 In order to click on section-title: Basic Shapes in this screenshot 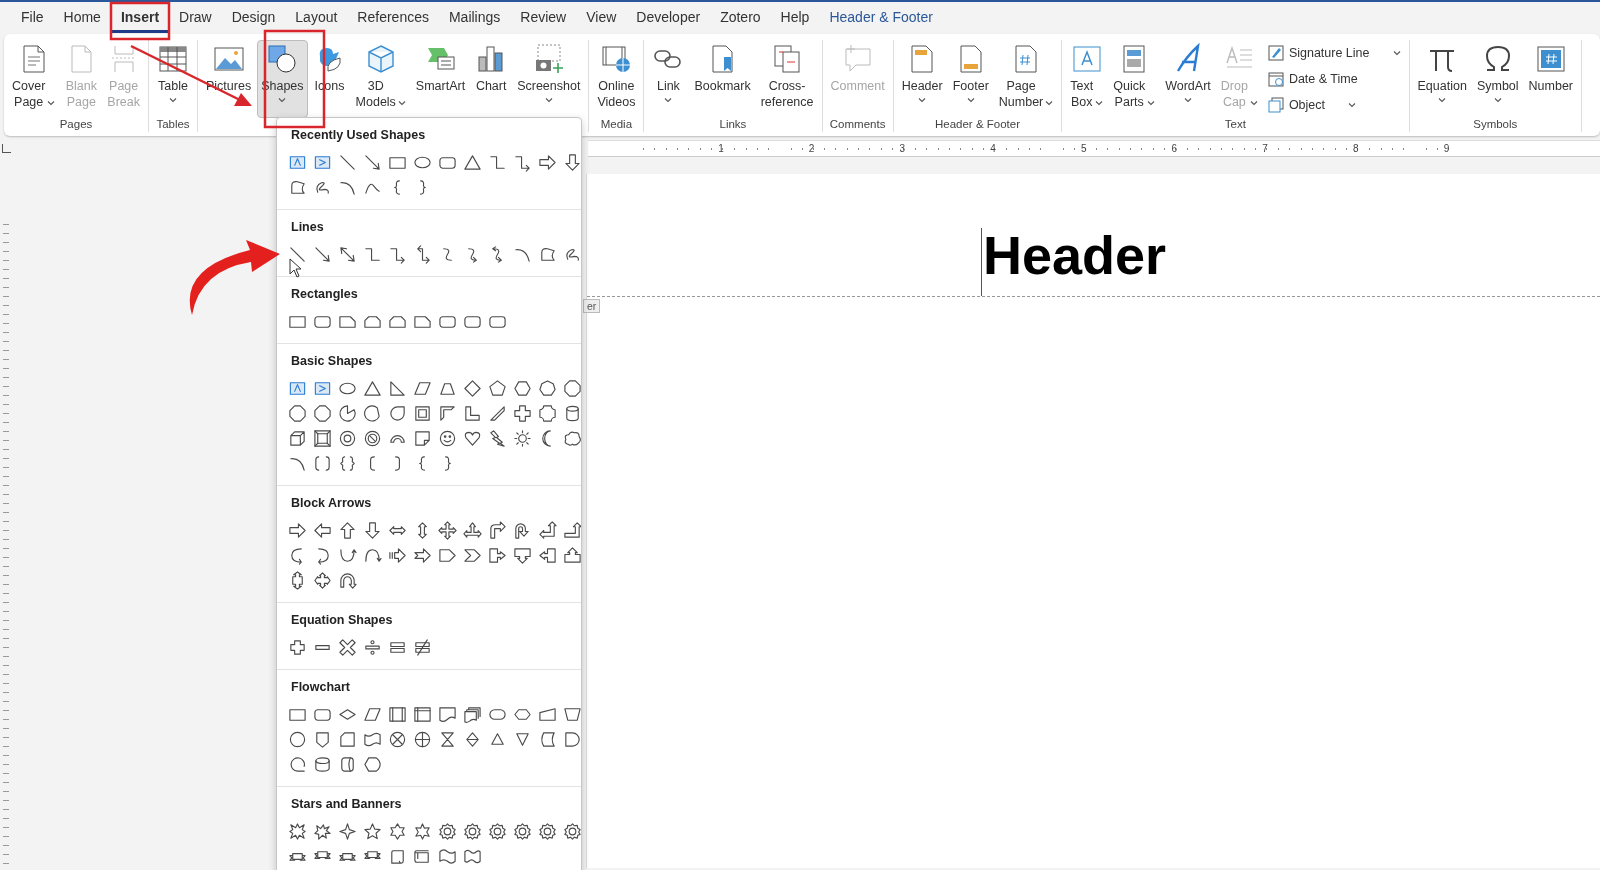, I will do `click(332, 361)`.